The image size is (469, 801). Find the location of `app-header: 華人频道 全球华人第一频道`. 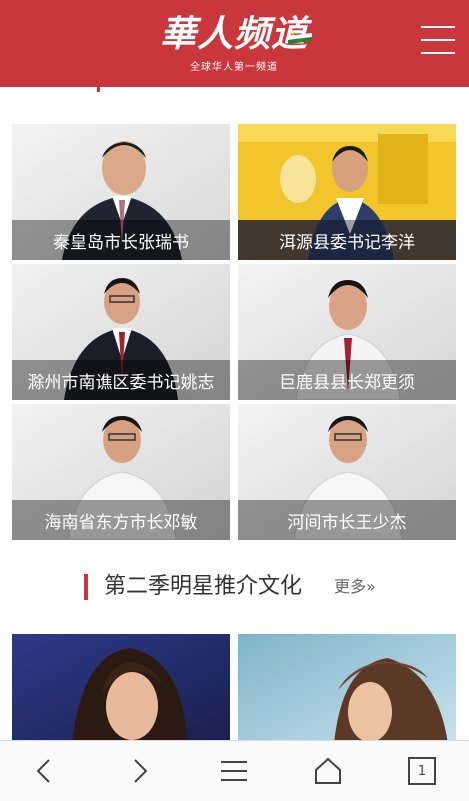

app-header: 華人频道 全球华人第一频道 is located at coordinates (234, 43).